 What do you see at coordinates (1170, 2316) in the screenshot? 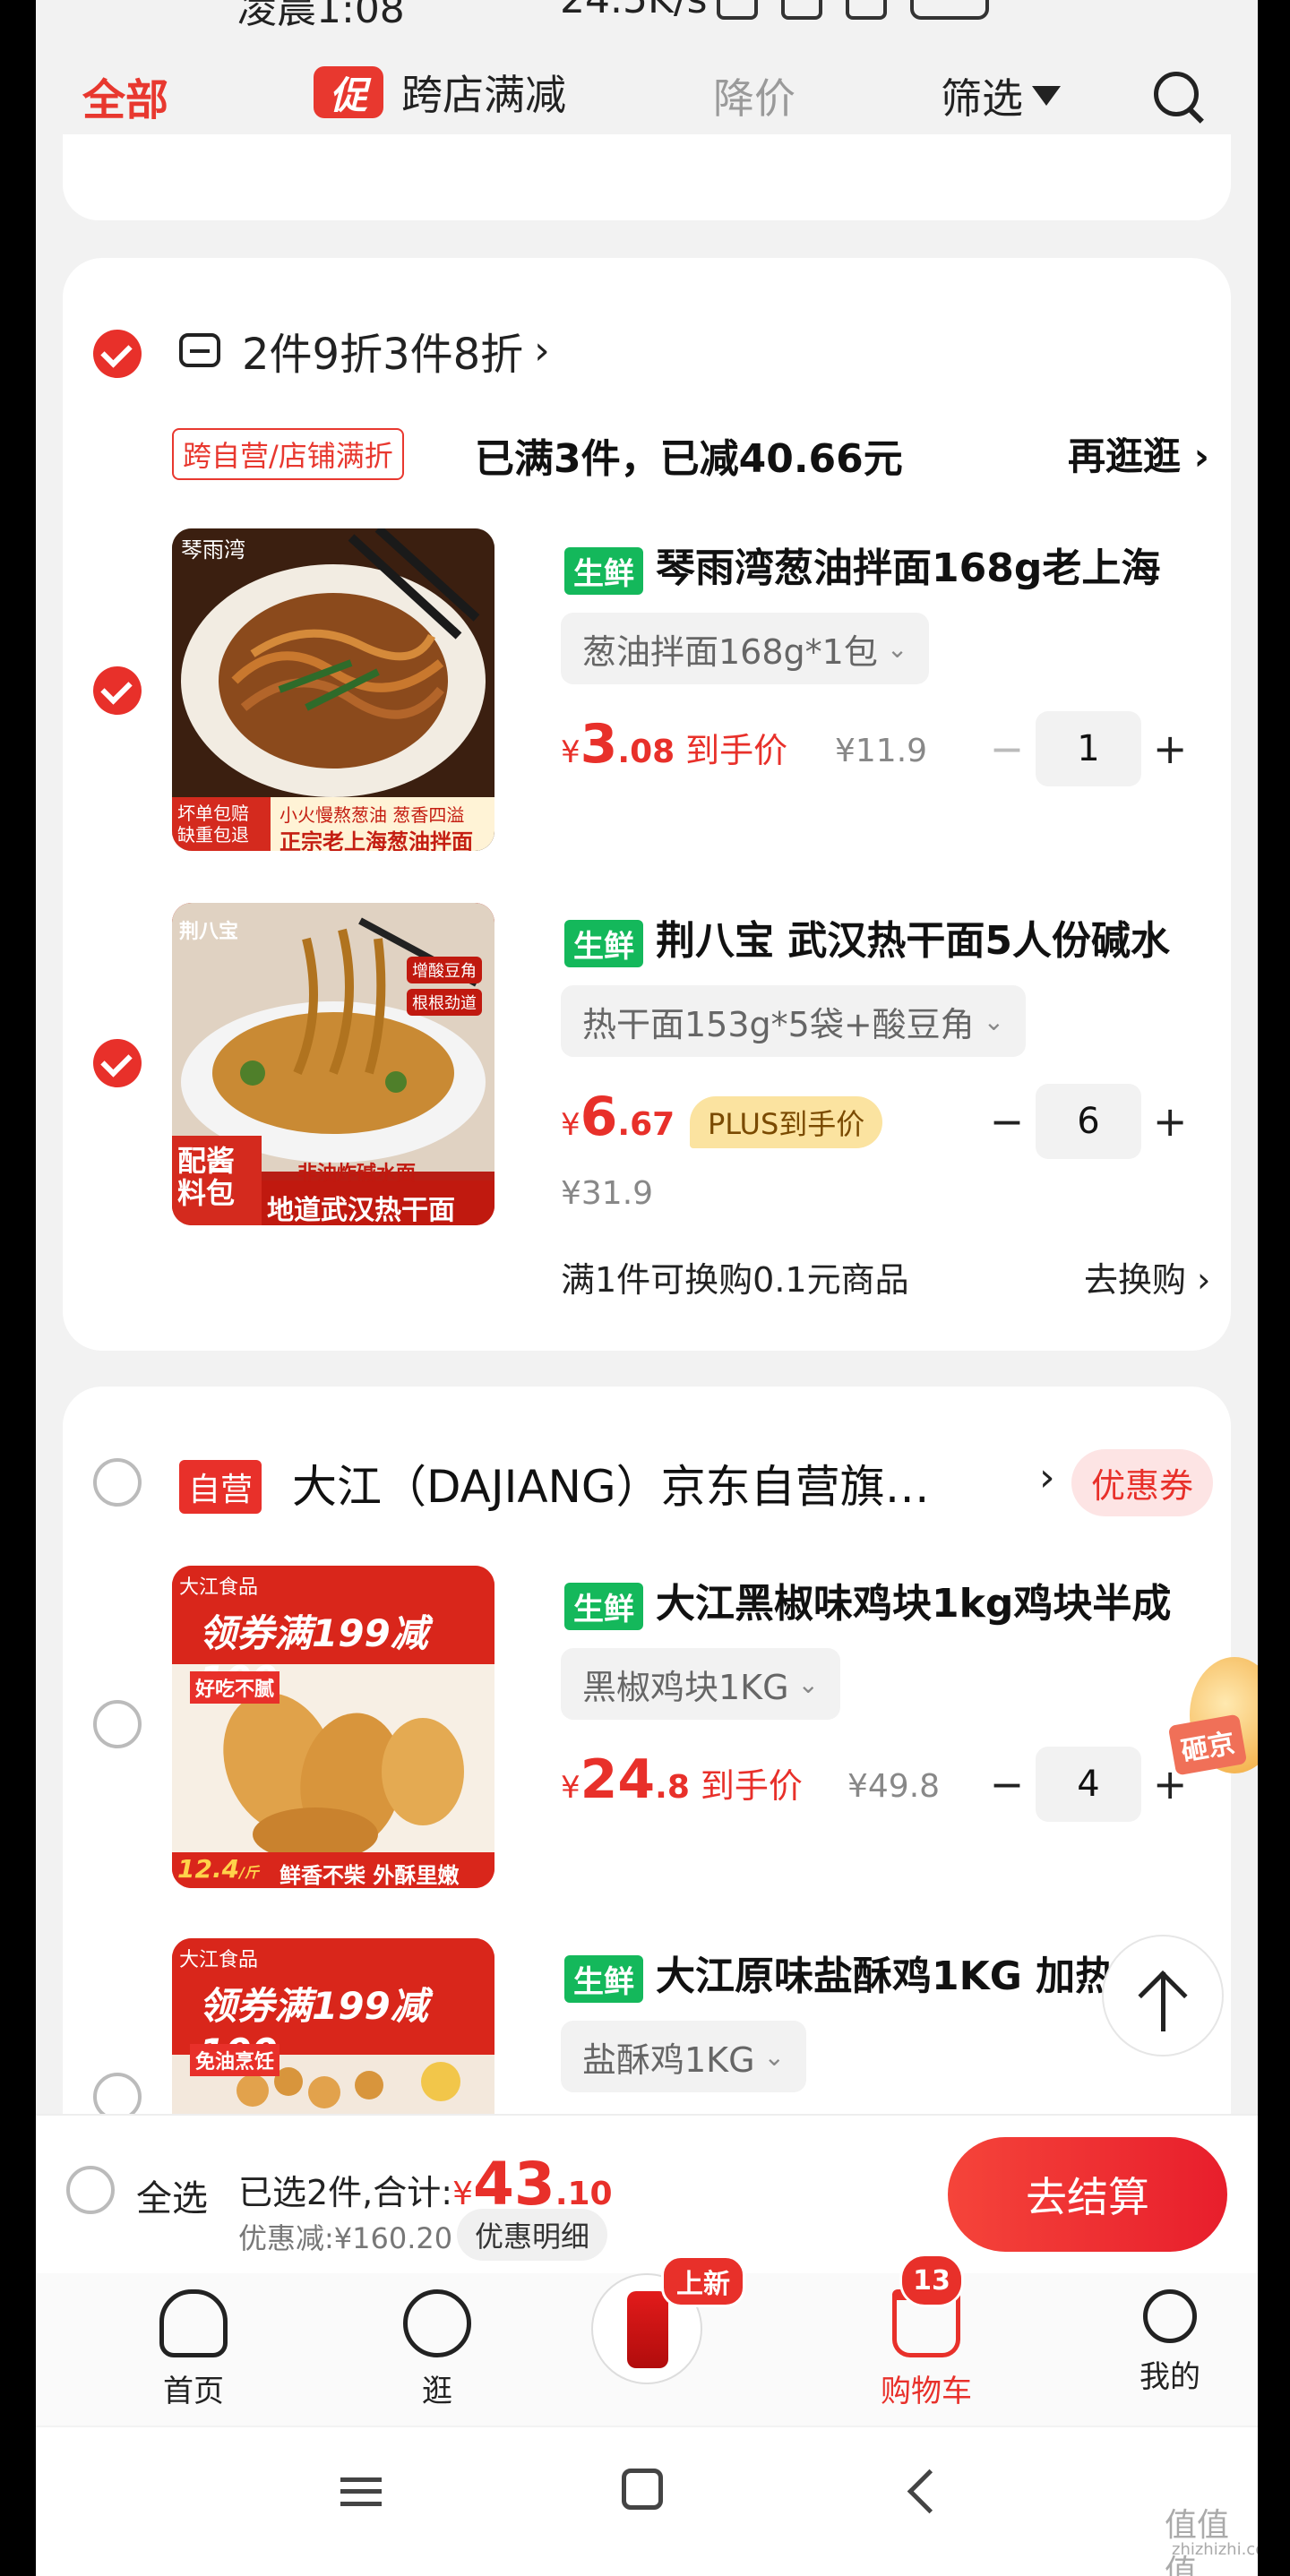
I see `user-icon` at bounding box center [1170, 2316].